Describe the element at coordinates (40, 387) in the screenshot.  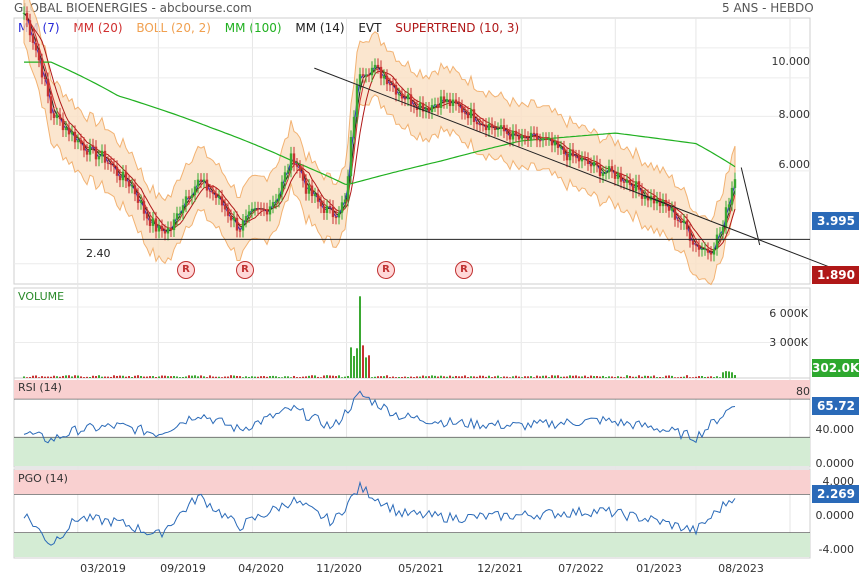
I see `rsi-title: RSI (14)` at that location.